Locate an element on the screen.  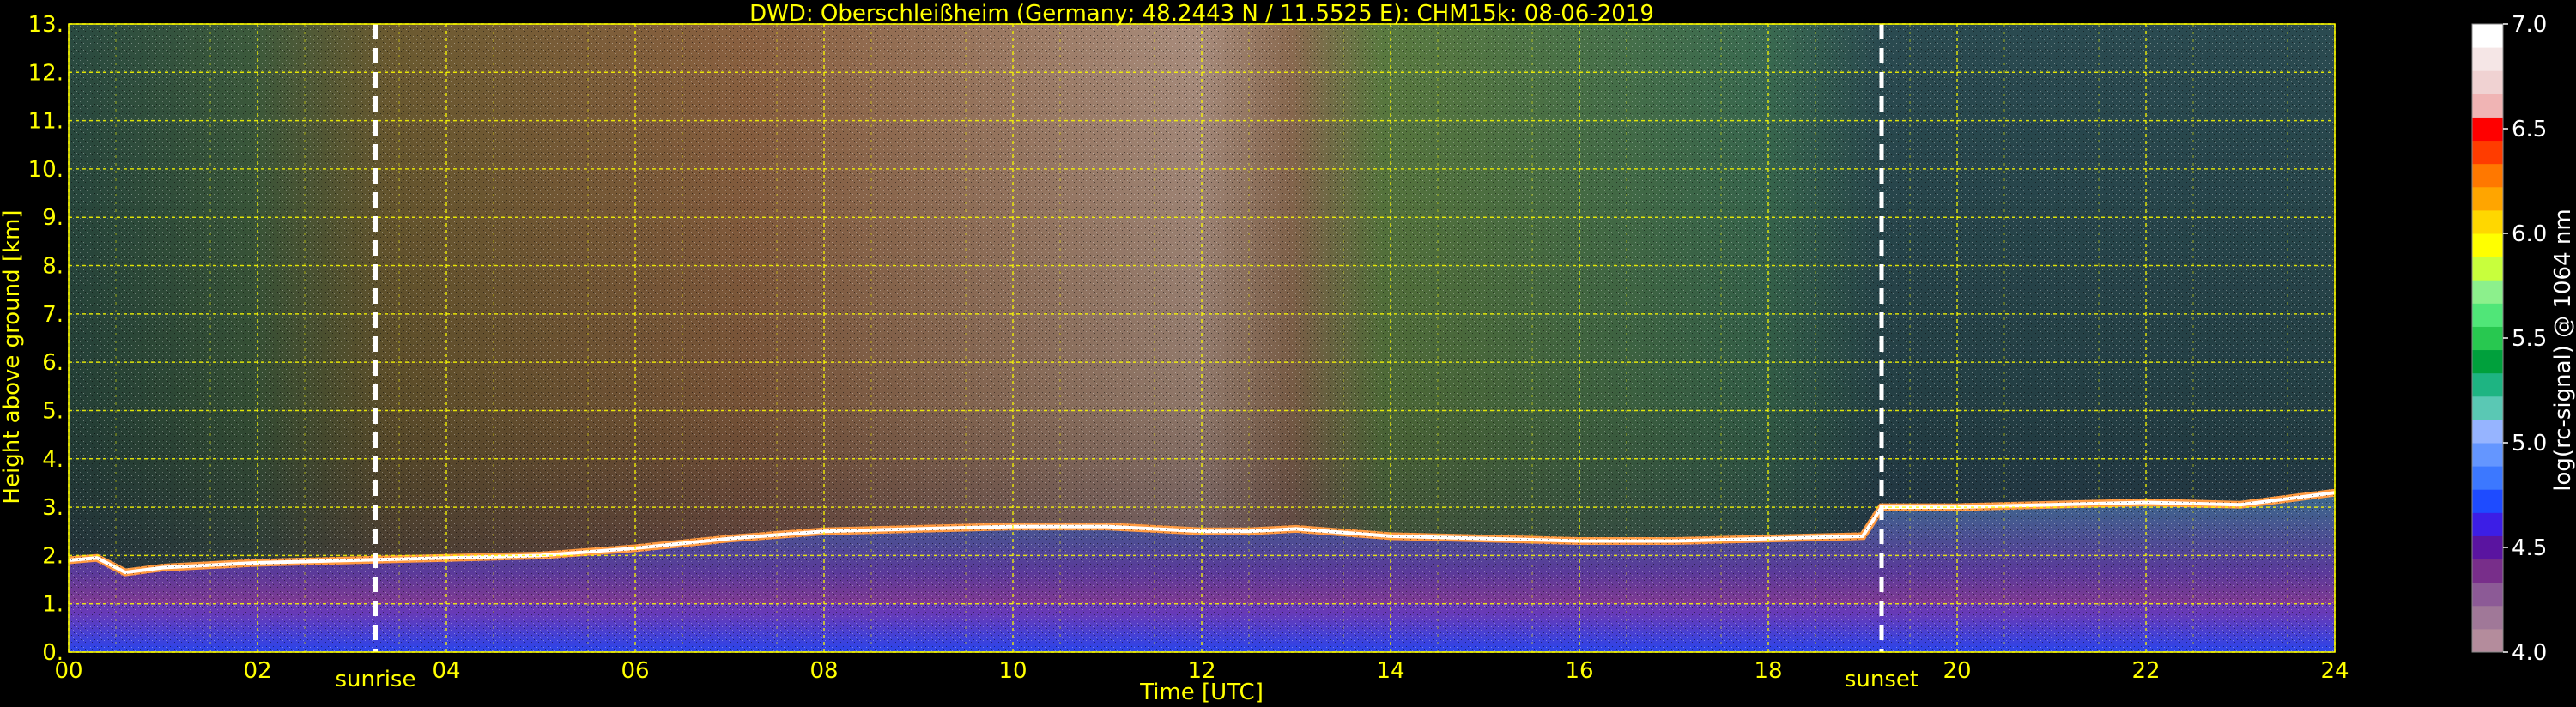
y-tick-label: 7. is located at coordinates (53, 315).